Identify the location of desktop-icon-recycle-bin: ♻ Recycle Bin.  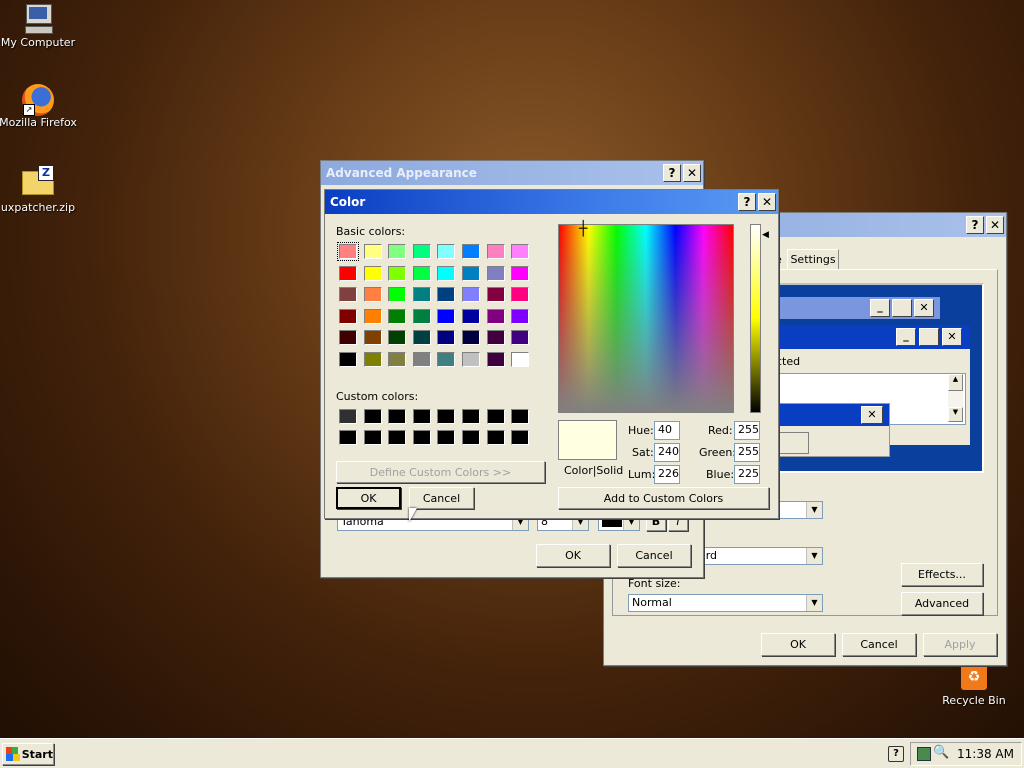
(974, 685).